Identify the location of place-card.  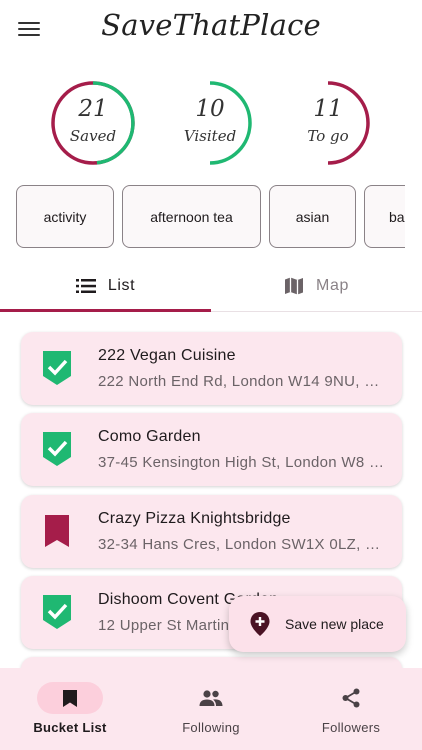
(211, 662).